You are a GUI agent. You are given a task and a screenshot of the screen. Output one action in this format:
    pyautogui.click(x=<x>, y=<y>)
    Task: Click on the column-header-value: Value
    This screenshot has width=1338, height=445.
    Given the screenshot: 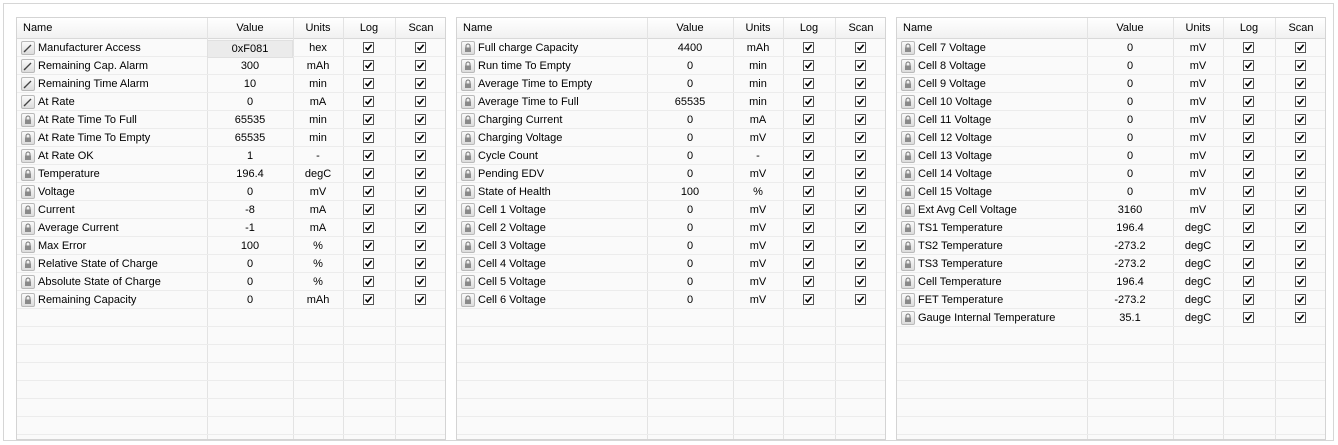 What is the action you would take?
    pyautogui.click(x=250, y=28)
    